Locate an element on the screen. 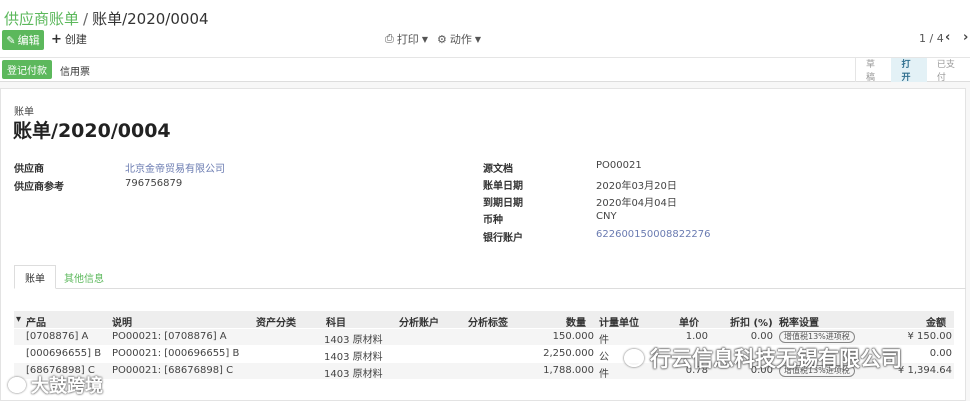 This screenshot has height=401, width=970. header-taxes: 税率设置 is located at coordinates (799, 321).